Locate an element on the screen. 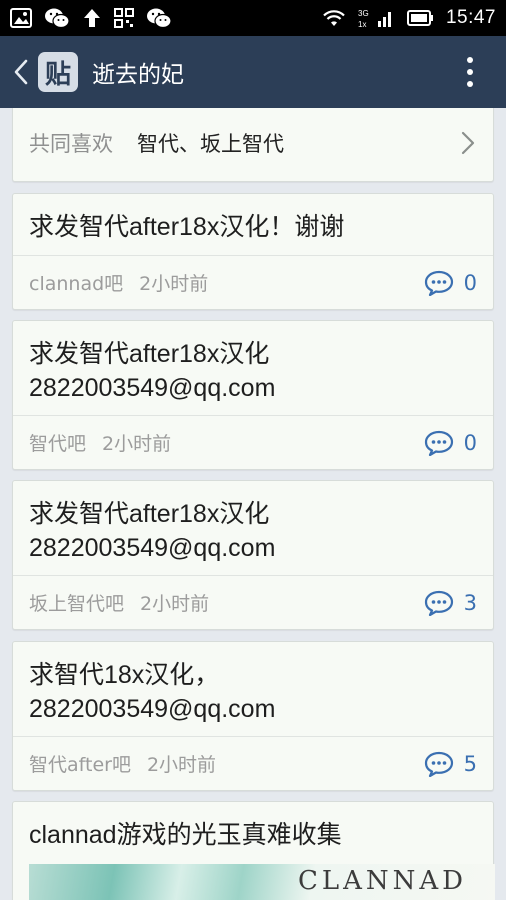 The image size is (506, 900). post-comments: 5 is located at coordinates (450, 764).